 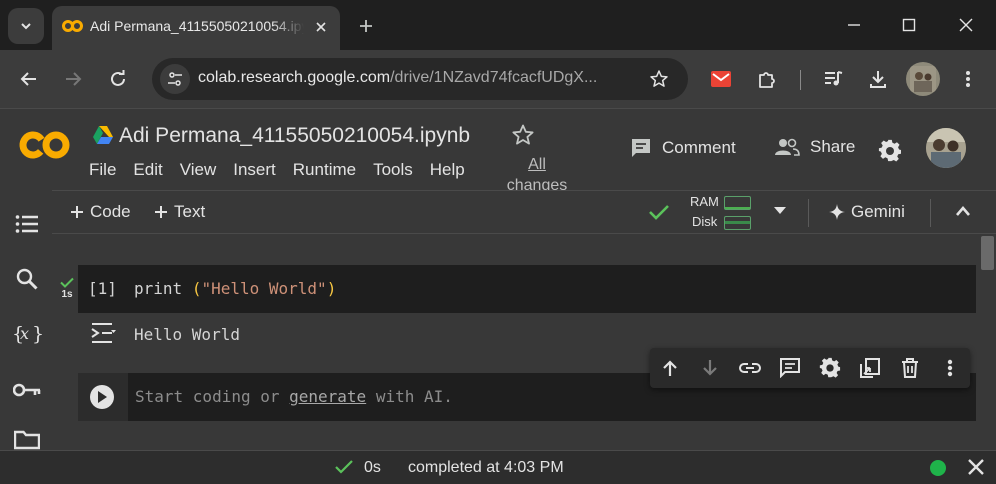 I want to click on settings-button, so click(x=890, y=151).